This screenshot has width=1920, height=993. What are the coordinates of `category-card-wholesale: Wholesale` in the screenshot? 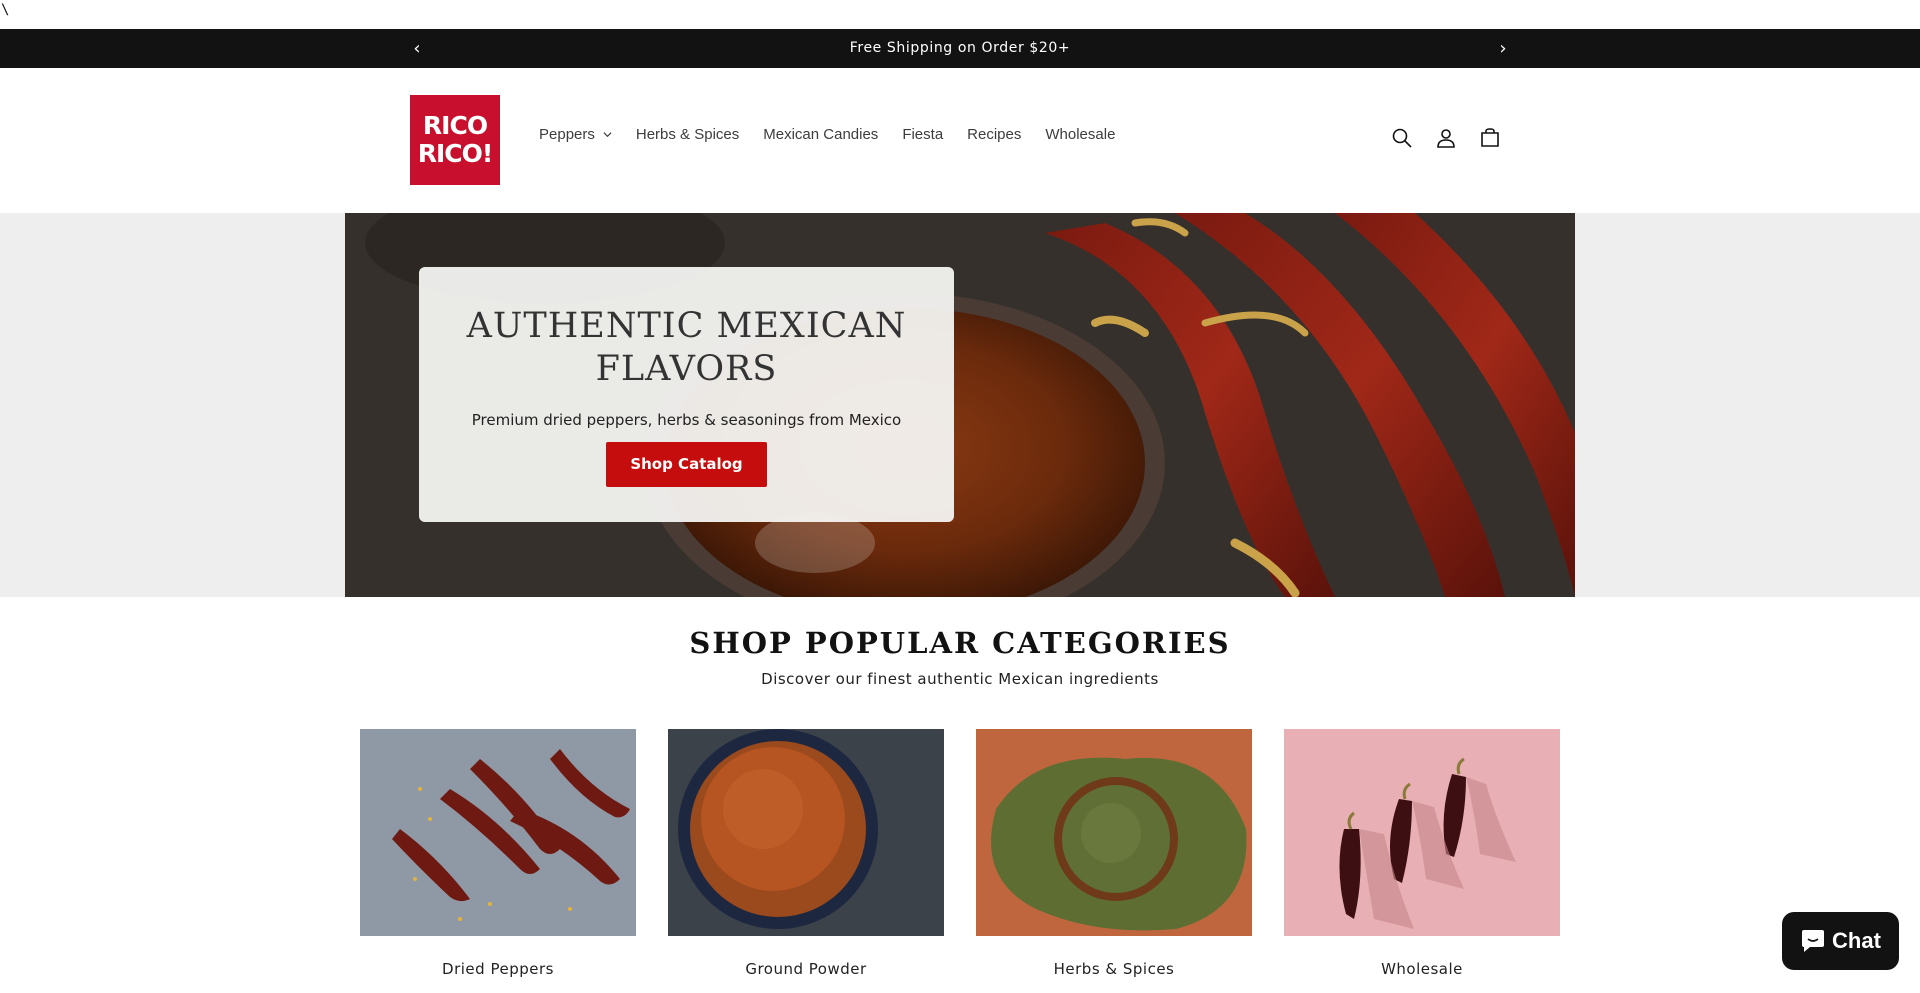 It's located at (1422, 853).